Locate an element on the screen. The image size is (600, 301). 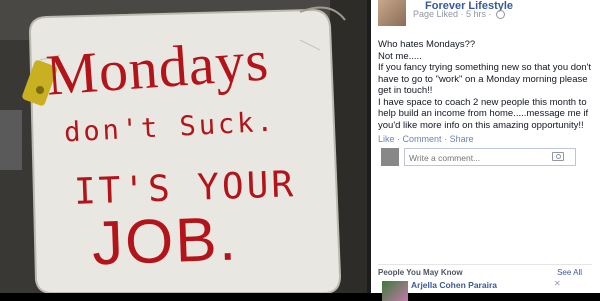
page-meta: Page Liked · 5 hrs · is located at coordinates (459, 14).